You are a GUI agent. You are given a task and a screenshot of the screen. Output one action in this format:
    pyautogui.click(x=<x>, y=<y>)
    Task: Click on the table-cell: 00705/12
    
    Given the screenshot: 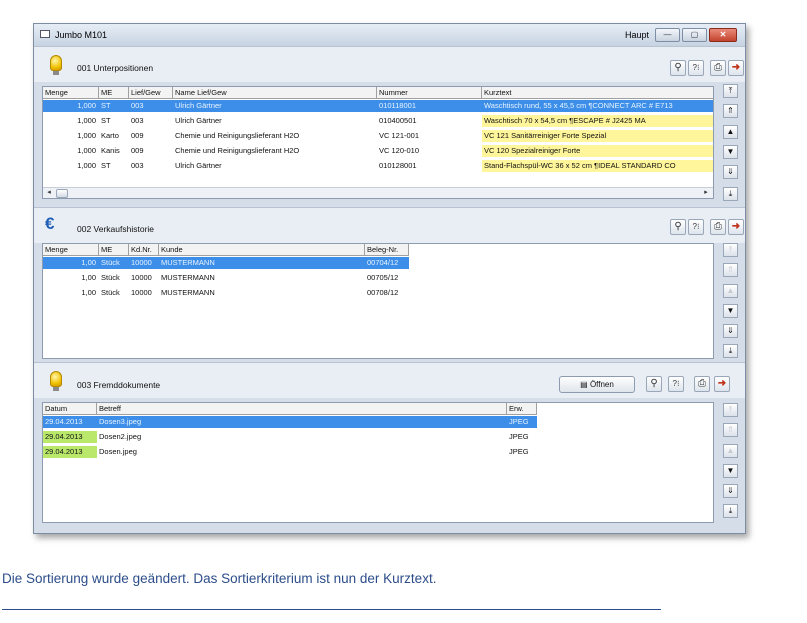 What is the action you would take?
    pyautogui.click(x=383, y=277)
    